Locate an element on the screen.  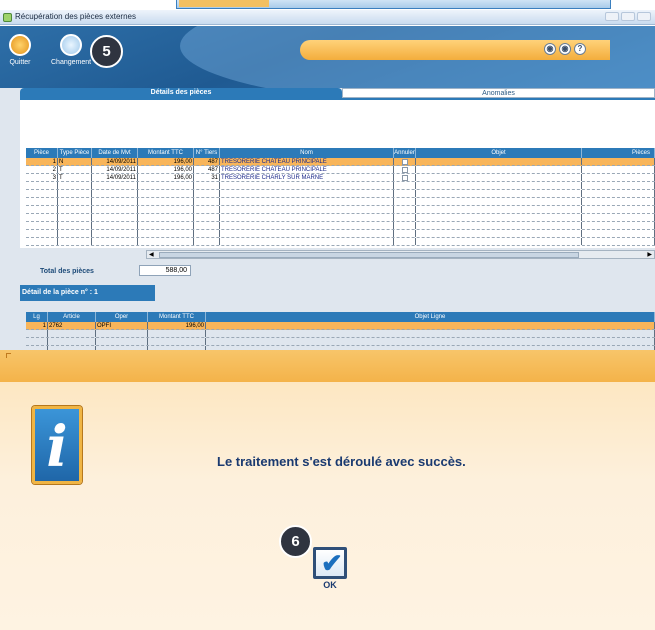
cell-lg: 1 is located at coordinates (37, 325).